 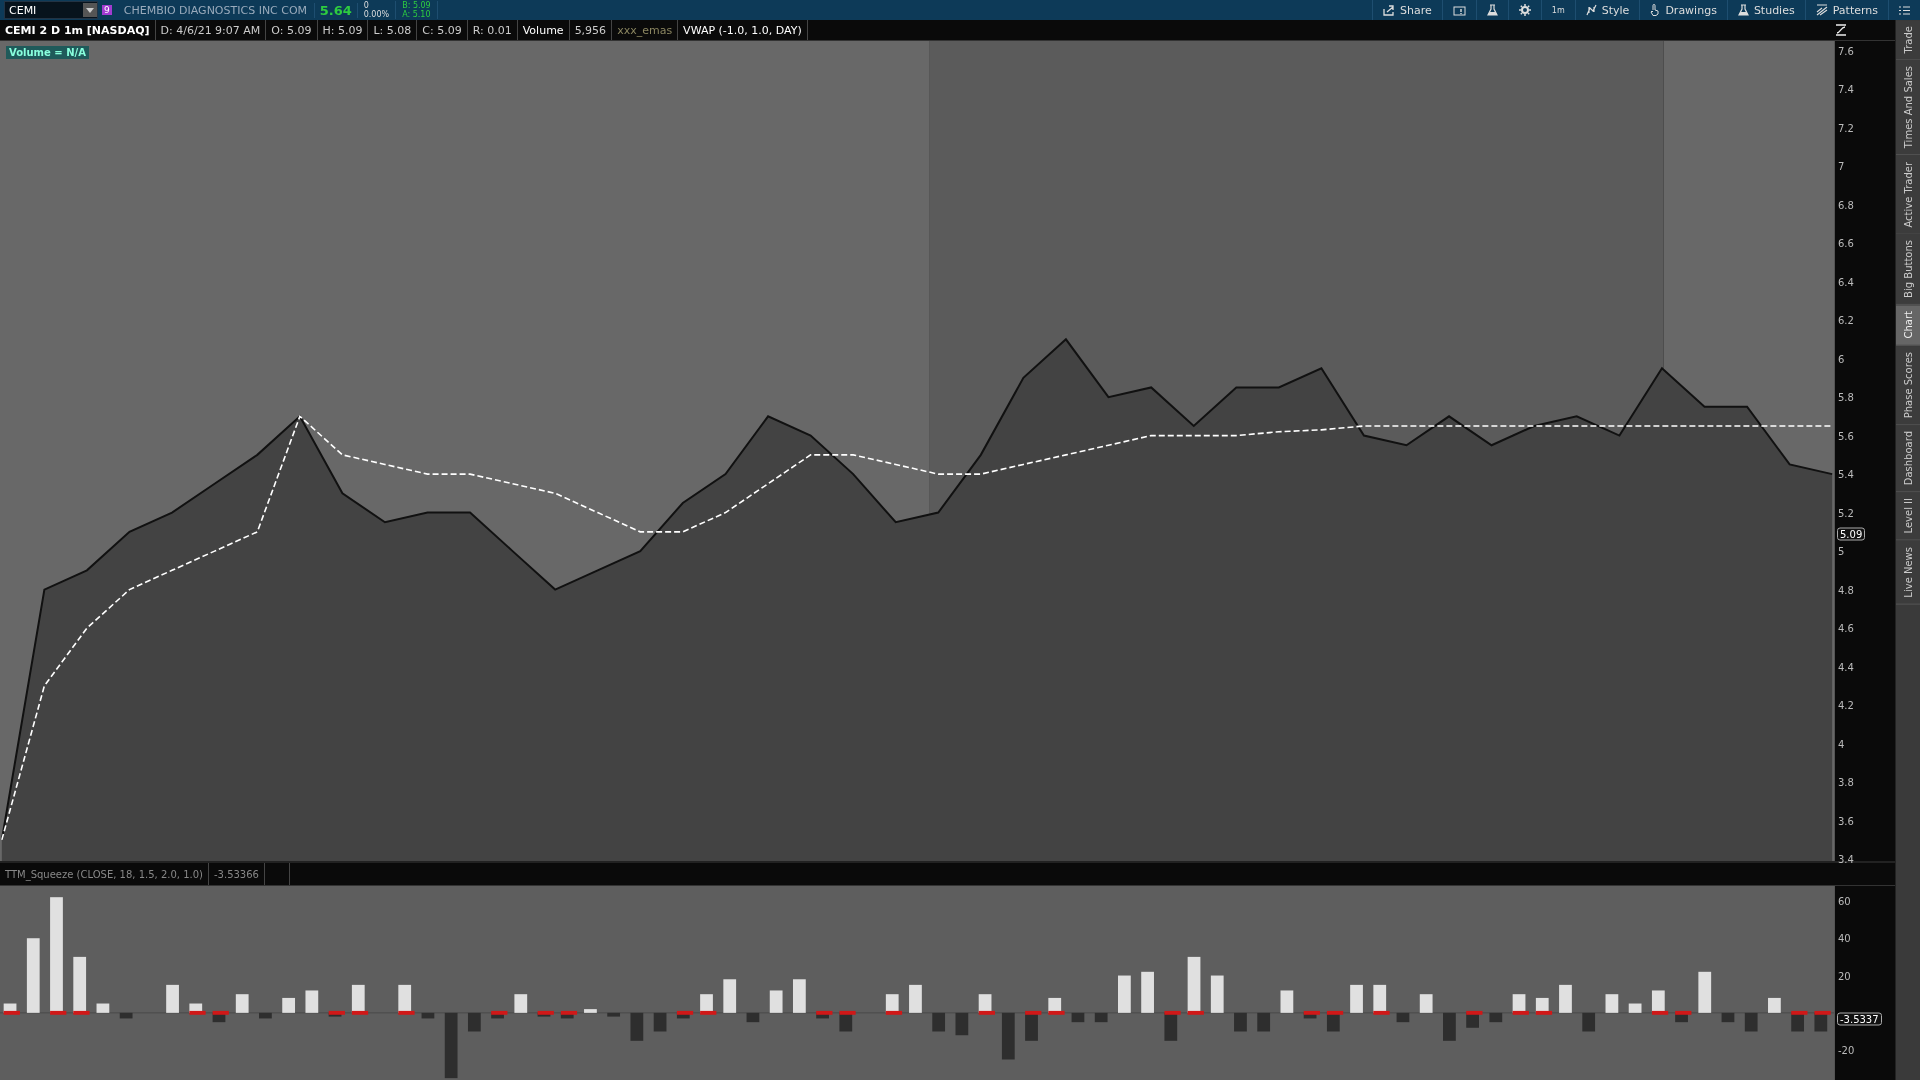 I want to click on axis-label: 6.4, so click(x=1846, y=282).